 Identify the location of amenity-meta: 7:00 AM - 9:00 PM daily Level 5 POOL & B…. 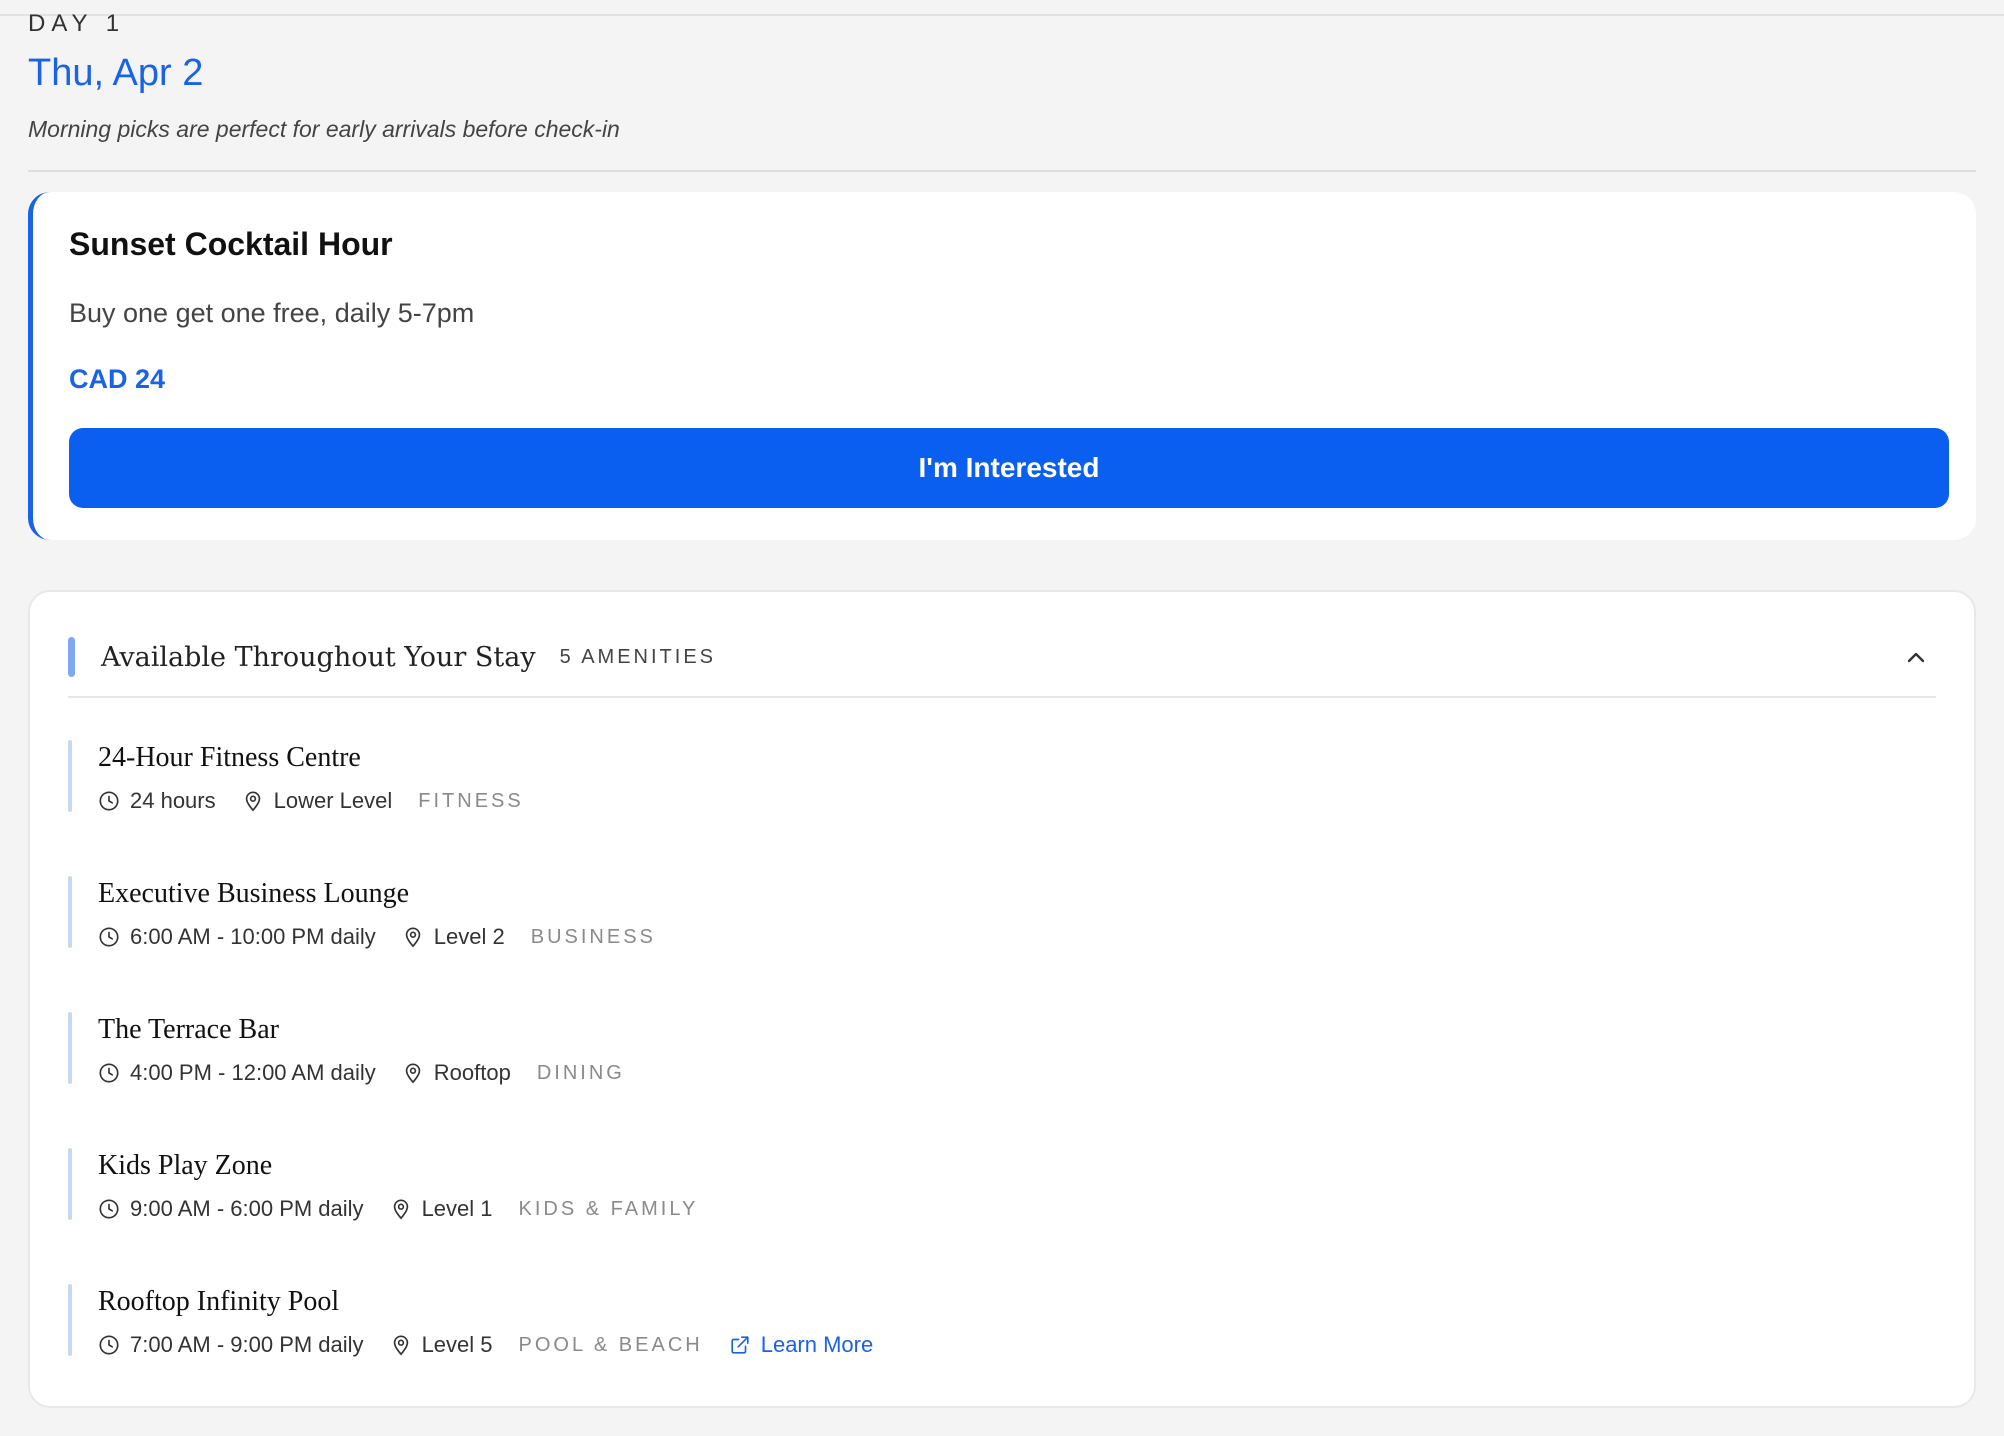
(1017, 1345).